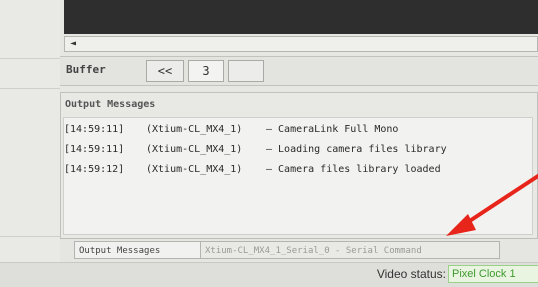  I want to click on horizontal-scrollbar: ◄, so click(301, 44).